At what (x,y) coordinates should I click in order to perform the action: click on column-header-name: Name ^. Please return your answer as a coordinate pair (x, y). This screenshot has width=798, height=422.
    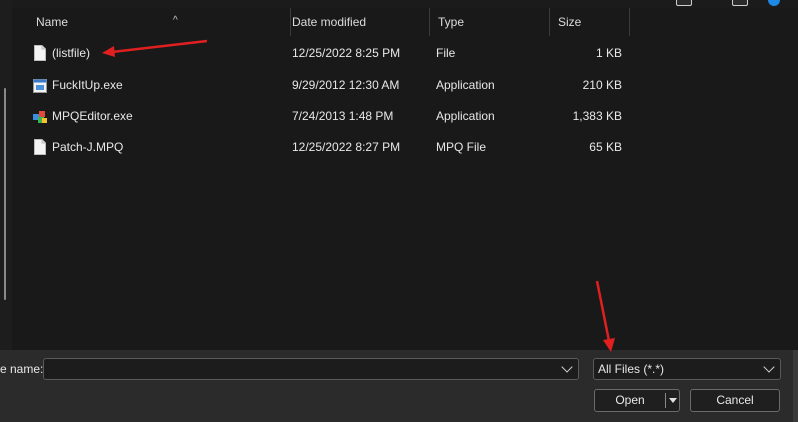
    Looking at the image, I should click on (159, 22).